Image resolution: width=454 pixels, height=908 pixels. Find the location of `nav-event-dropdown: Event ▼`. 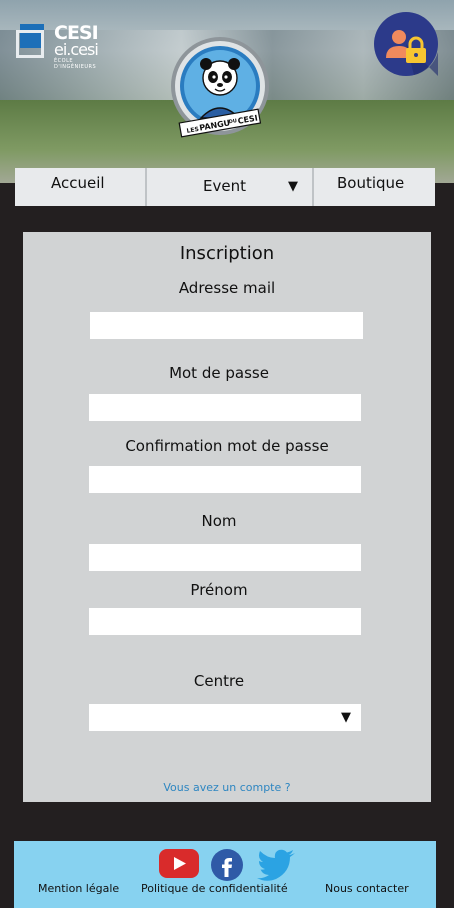

nav-event-dropdown: Event ▼ is located at coordinates (229, 187).